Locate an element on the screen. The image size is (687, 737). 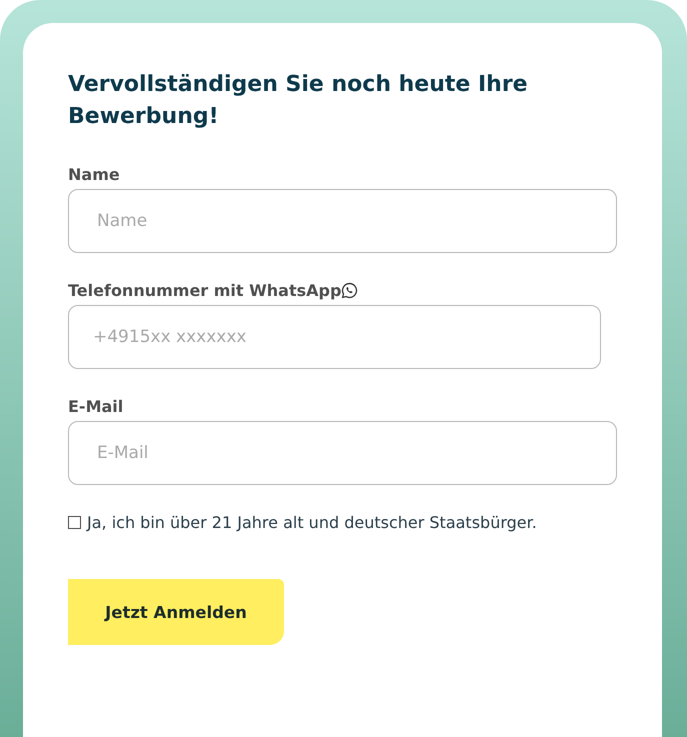
form-title: Vervollständigen Sie noch heute Ihre Bewerbung! is located at coordinates (298, 101).